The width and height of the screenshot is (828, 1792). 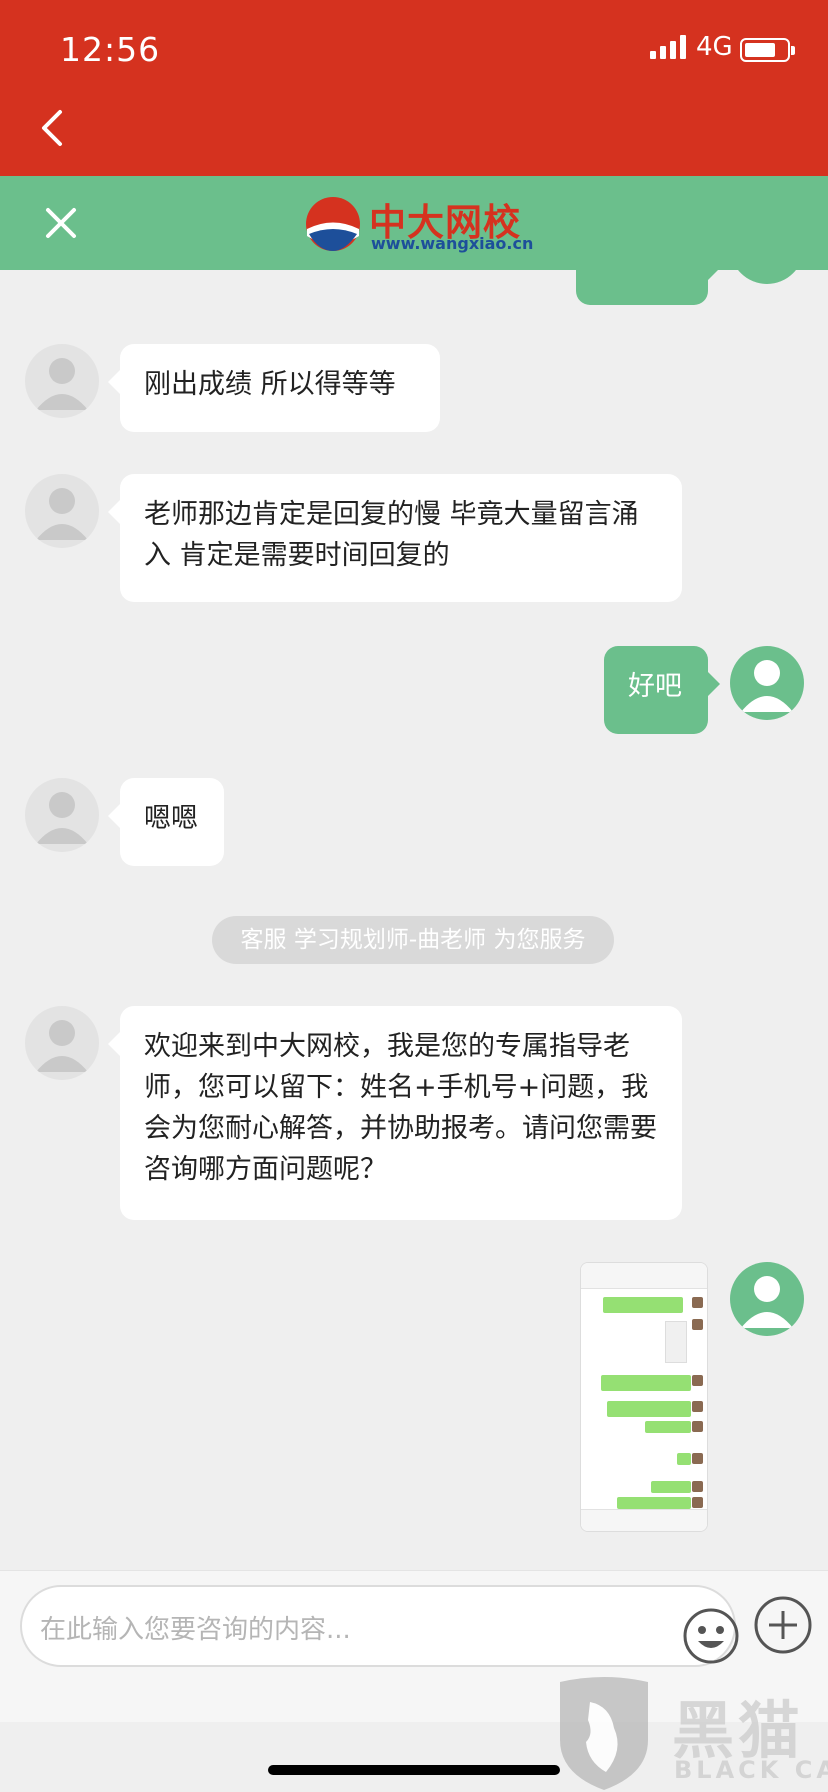 What do you see at coordinates (714, 47) in the screenshot?
I see `network-type: 4G` at bounding box center [714, 47].